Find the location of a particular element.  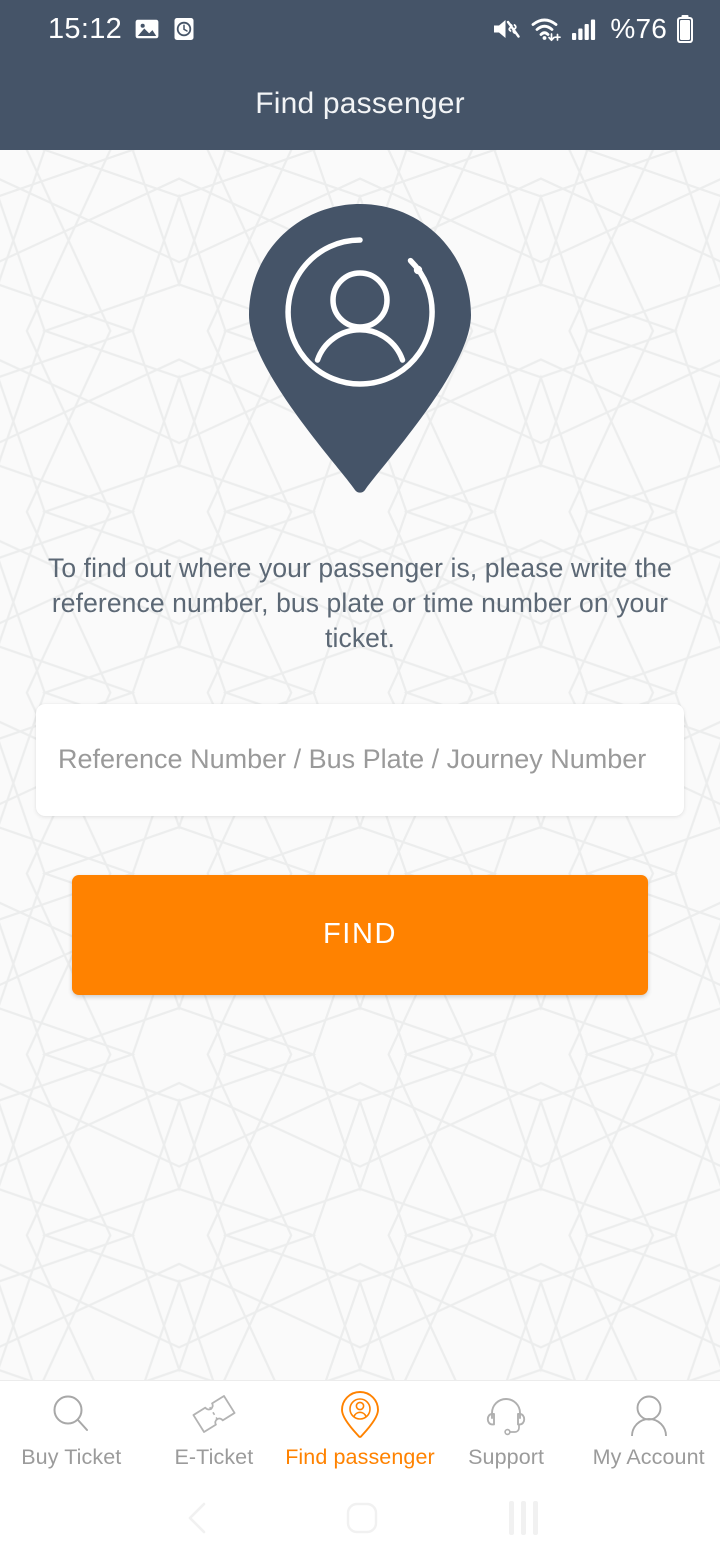

gallery-icon is located at coordinates (147, 29).